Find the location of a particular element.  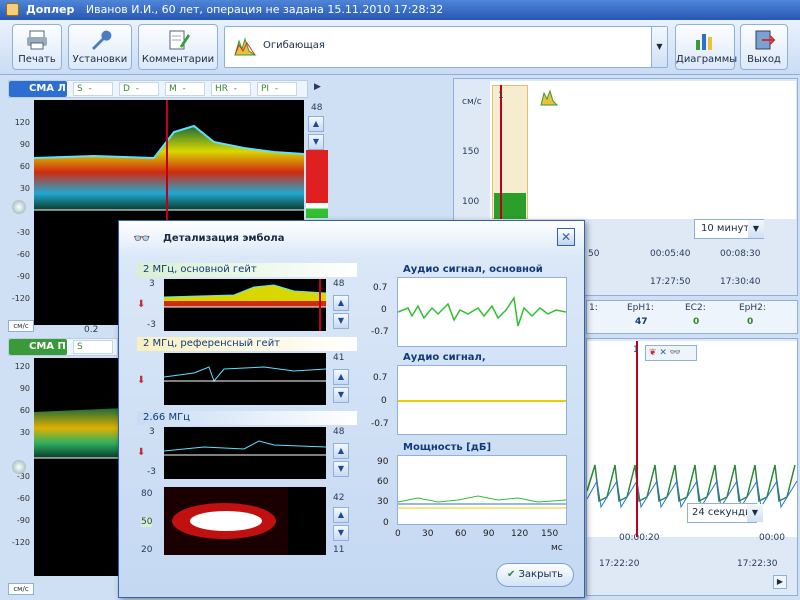

mini-spectrum-main is located at coordinates (245, 305).